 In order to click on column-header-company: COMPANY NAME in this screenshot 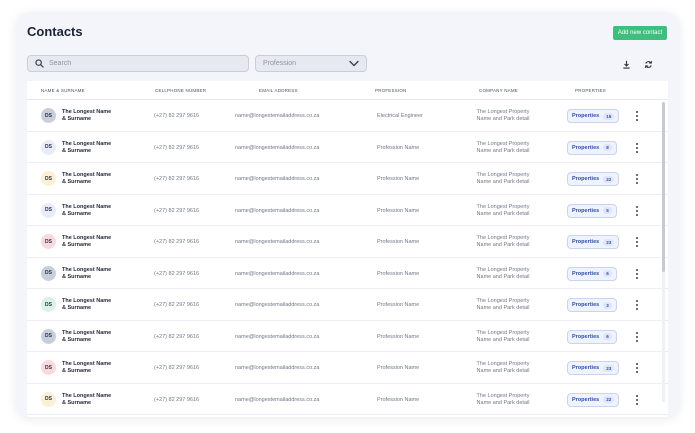, I will do `click(498, 90)`.